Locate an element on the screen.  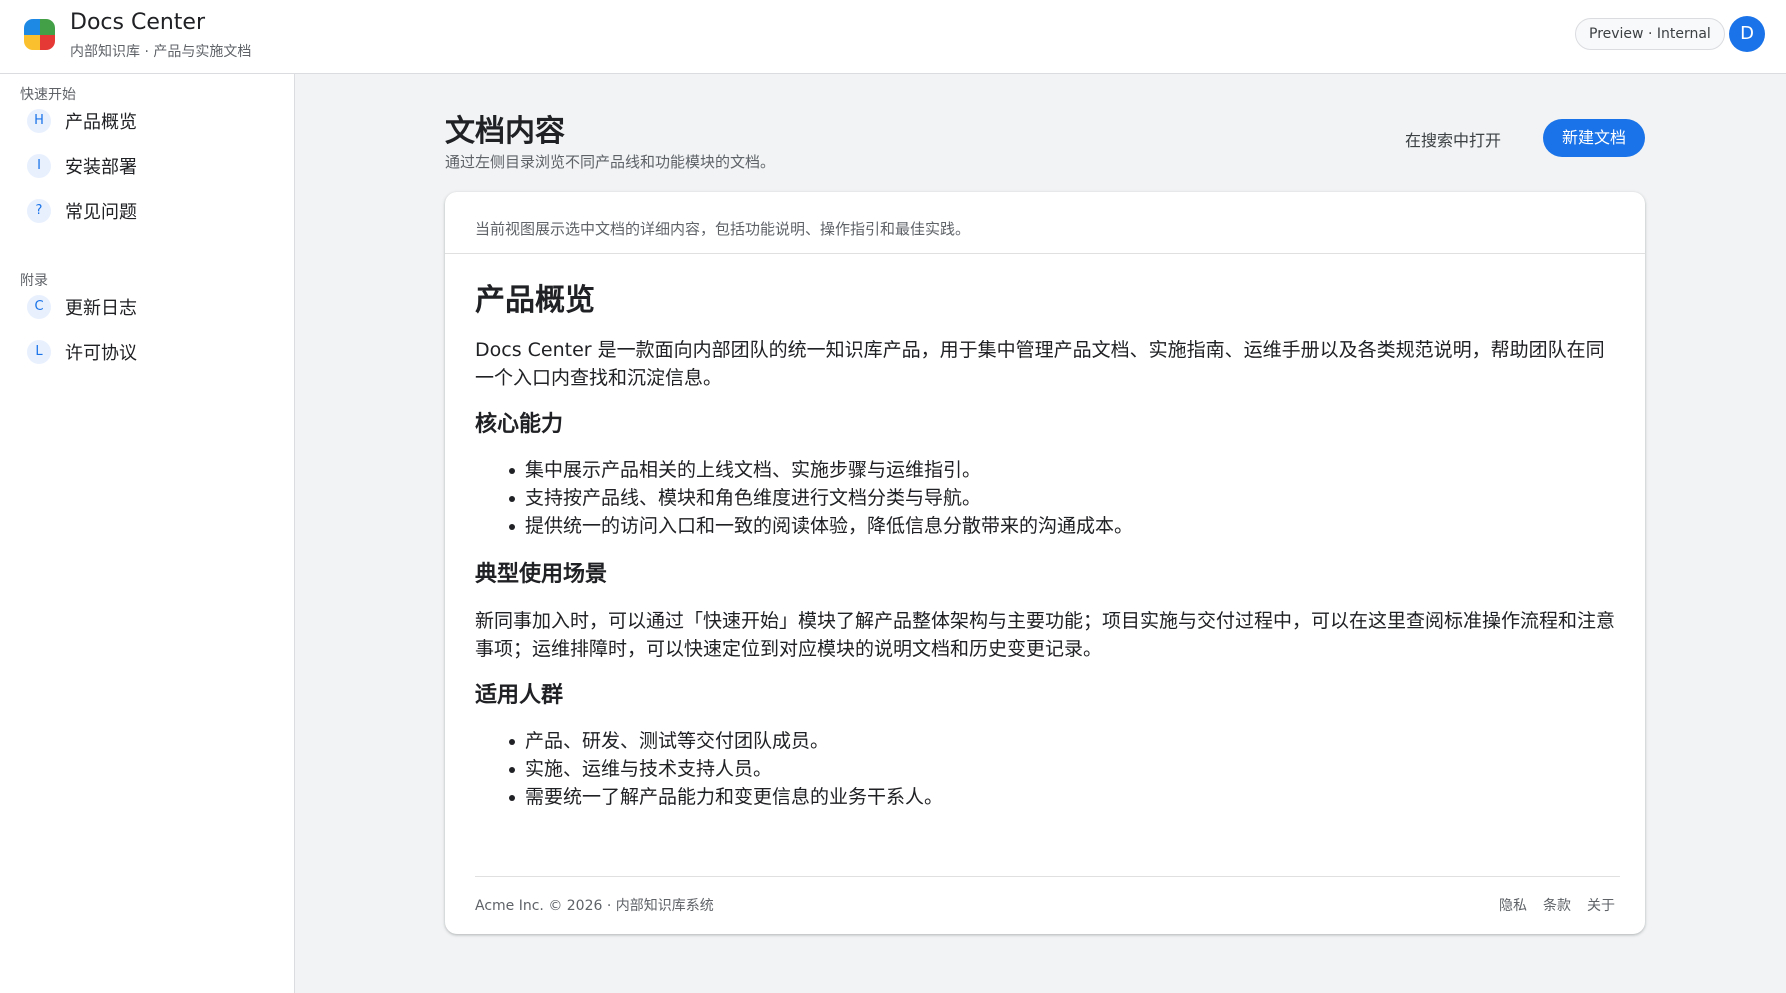
license-badge-icon: L is located at coordinates (39, 352).